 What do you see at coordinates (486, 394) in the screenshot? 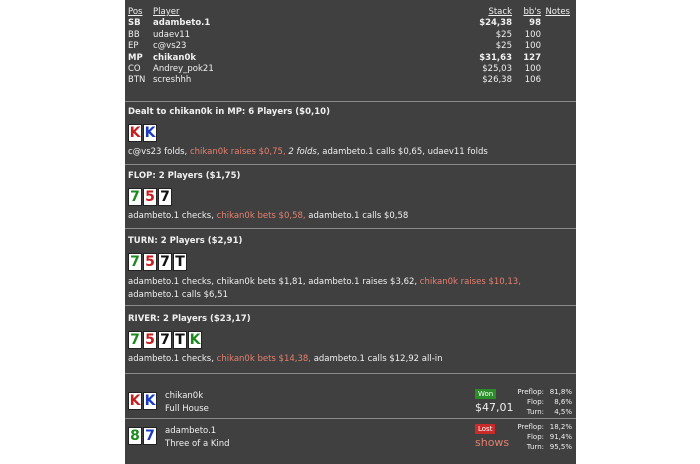
I see `result-badge: Won` at bounding box center [486, 394].